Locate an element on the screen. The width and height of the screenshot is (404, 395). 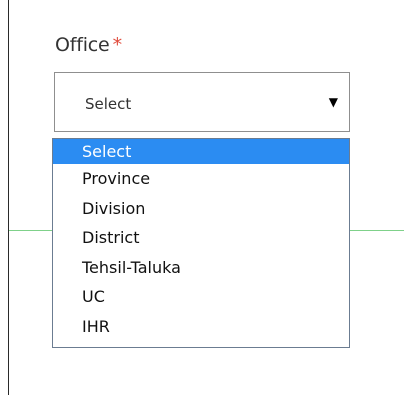
dropdown-option-province: Province is located at coordinates (201, 179).